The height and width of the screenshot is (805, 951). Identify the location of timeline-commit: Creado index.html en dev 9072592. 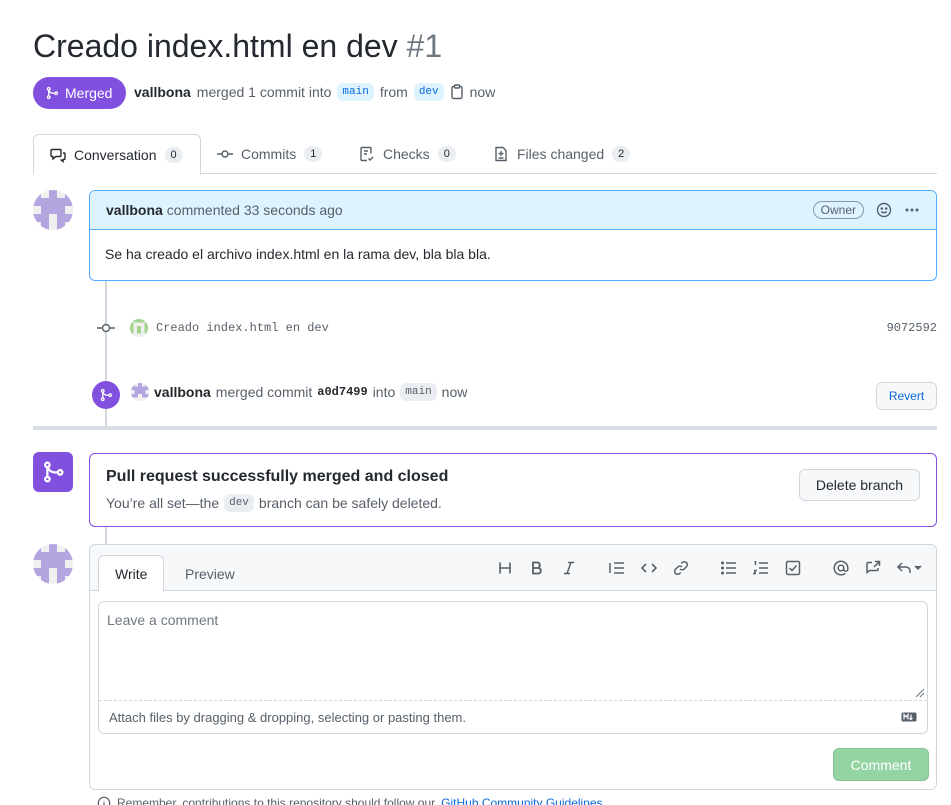
(516, 328).